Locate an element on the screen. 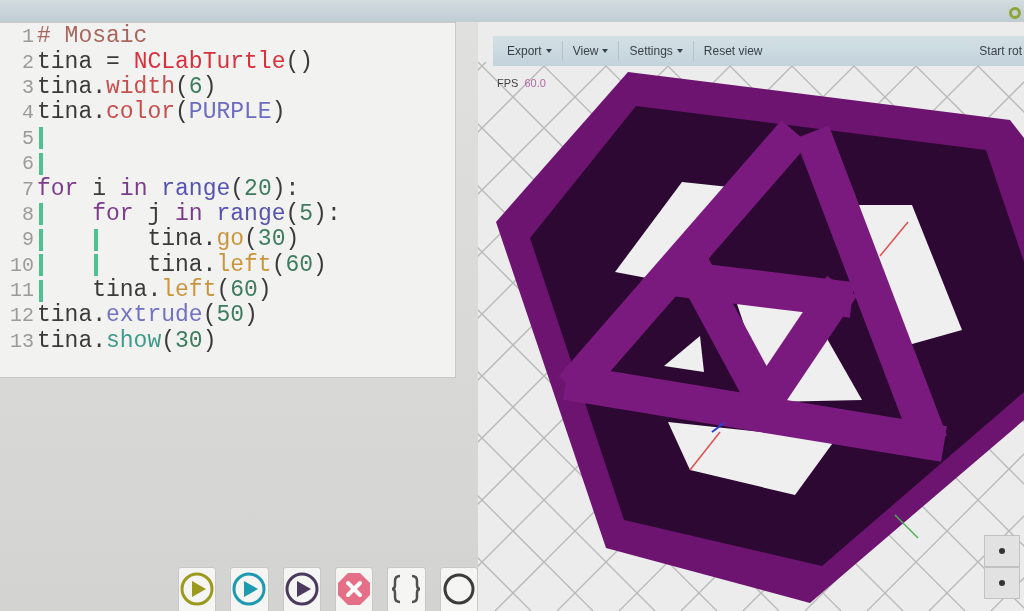 The width and height of the screenshot is (1024, 611). stop-button is located at coordinates (354, 589).